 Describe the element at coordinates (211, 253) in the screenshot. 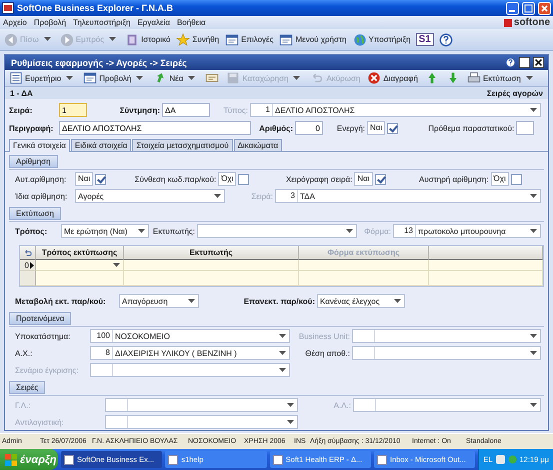

I see `column-header: Εκτυπωτής` at that location.